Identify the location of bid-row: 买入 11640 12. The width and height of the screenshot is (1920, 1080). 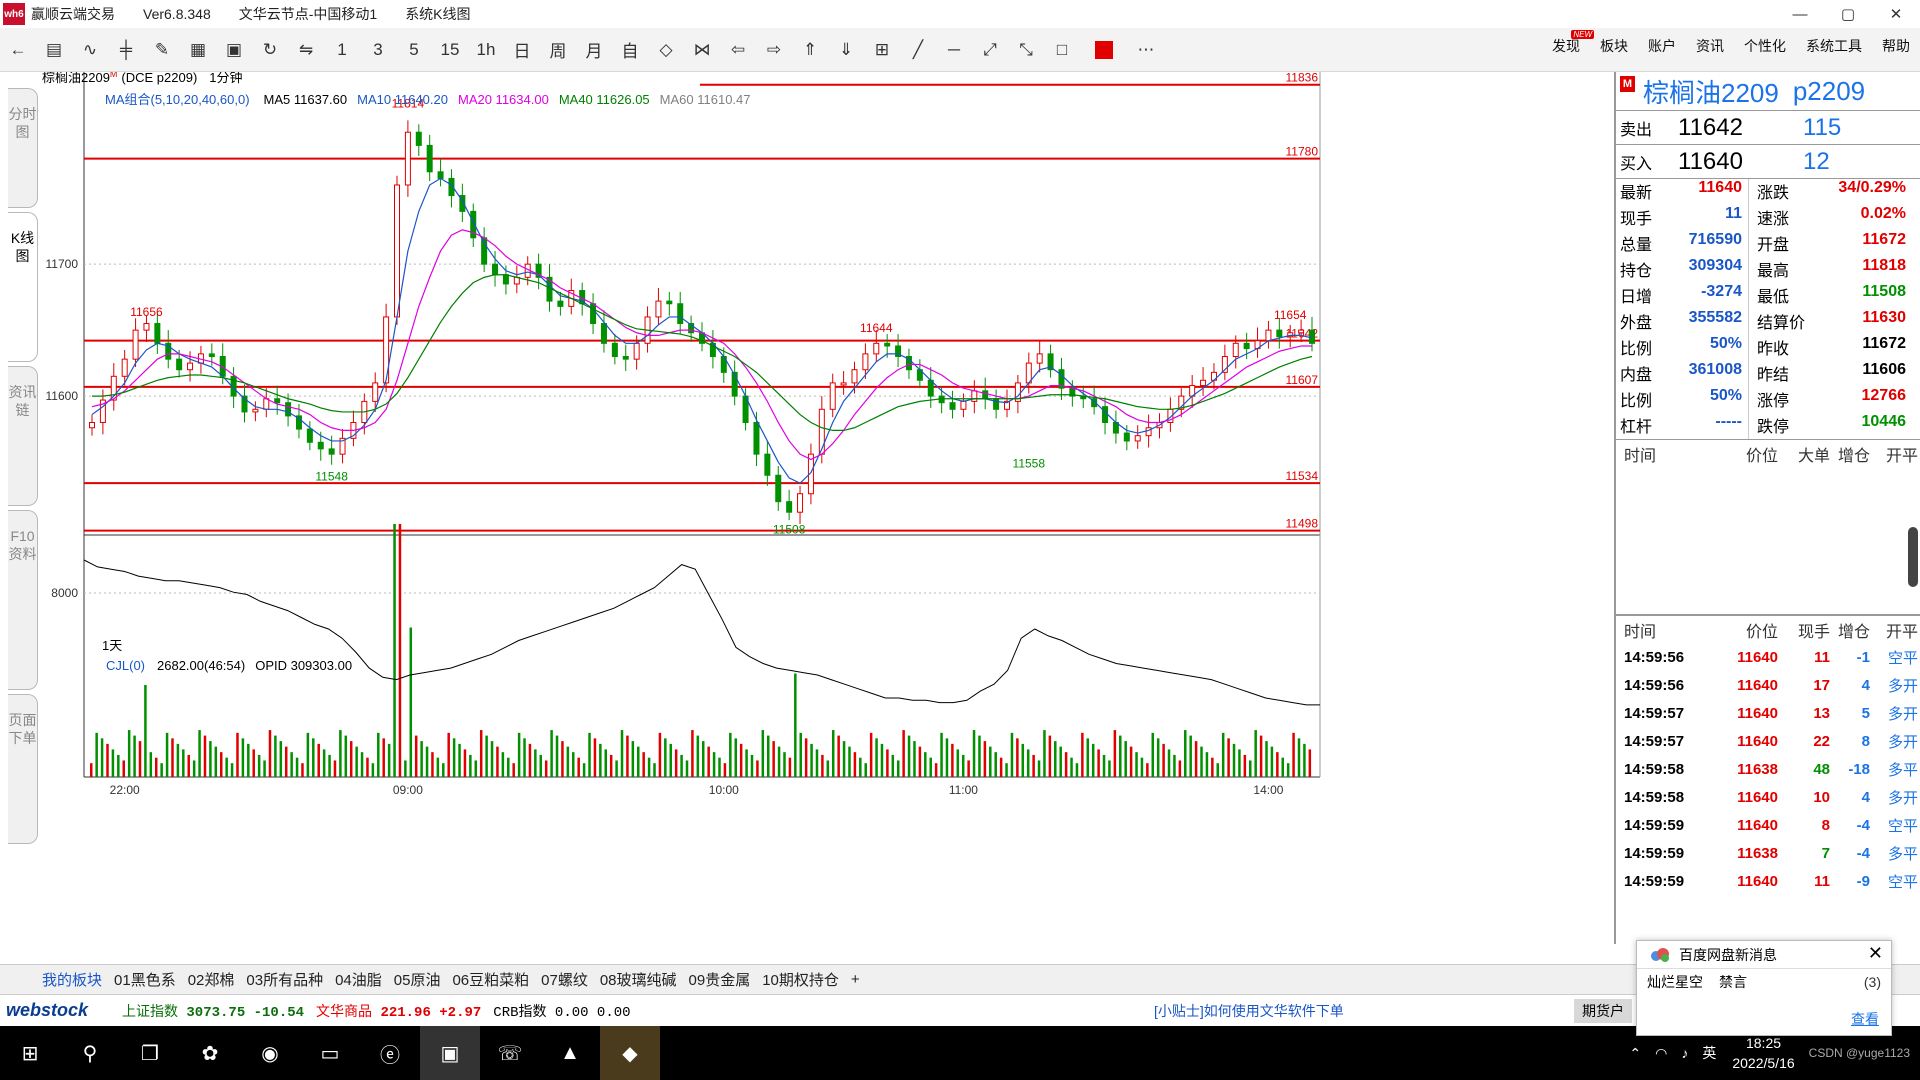
(1768, 161).